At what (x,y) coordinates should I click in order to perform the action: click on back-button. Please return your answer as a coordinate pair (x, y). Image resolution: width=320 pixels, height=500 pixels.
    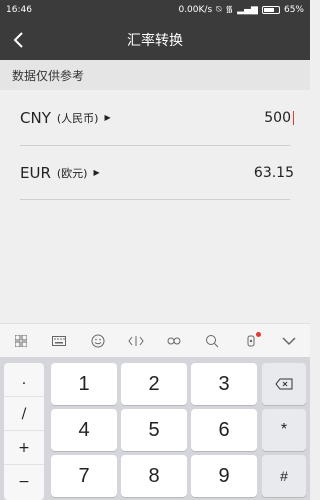
    Looking at the image, I should click on (18, 40).